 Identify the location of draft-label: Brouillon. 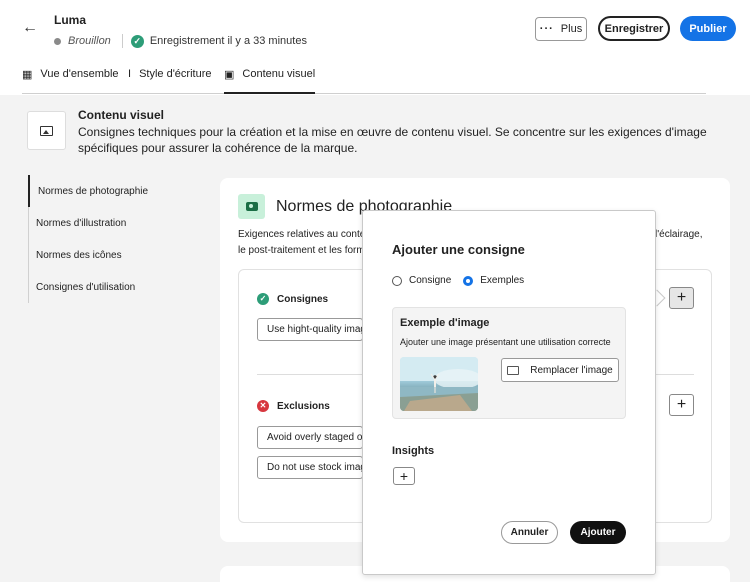
(89, 41).